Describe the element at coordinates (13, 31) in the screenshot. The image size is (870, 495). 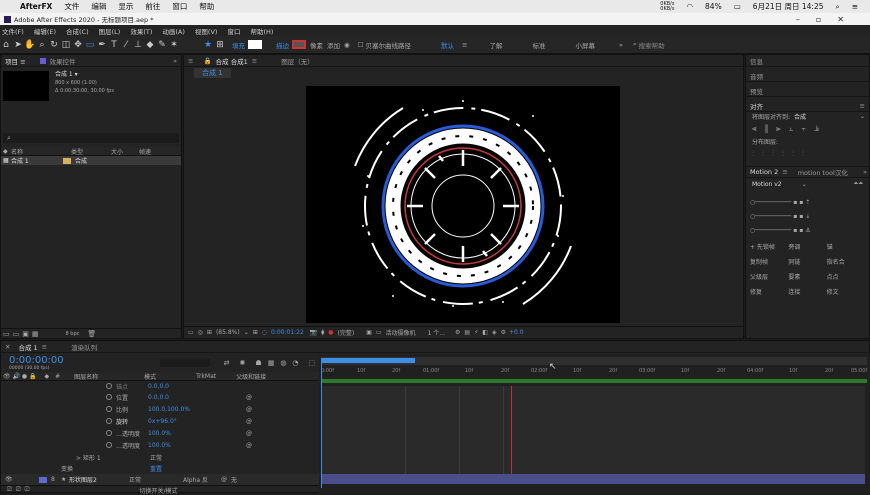
I see `menu-file: 文件(F)` at that location.